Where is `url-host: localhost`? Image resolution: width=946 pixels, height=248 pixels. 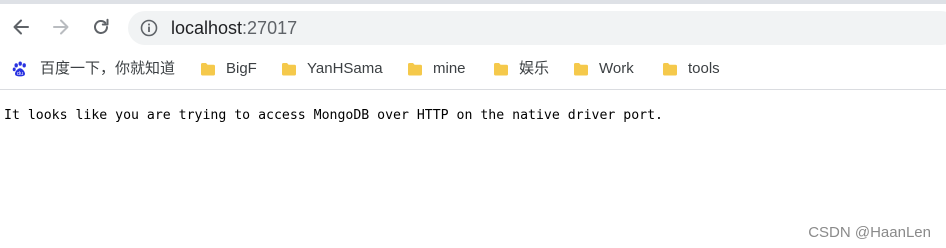
url-host: localhost is located at coordinates (207, 28).